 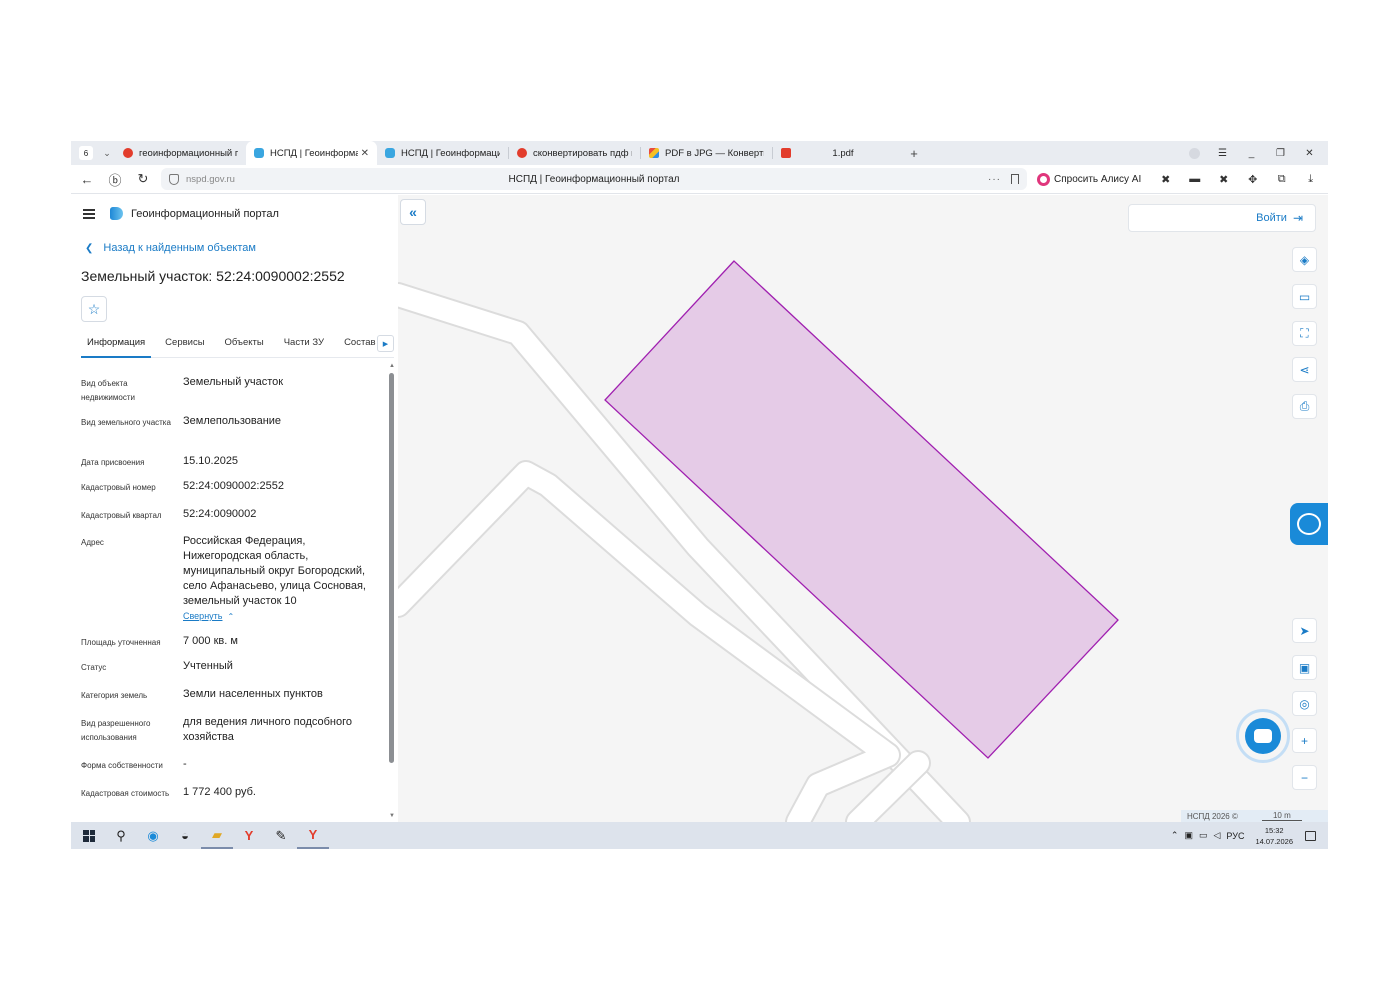 What do you see at coordinates (220, 514) in the screenshot?
I see `property-value: 52:24:0090002` at bounding box center [220, 514].